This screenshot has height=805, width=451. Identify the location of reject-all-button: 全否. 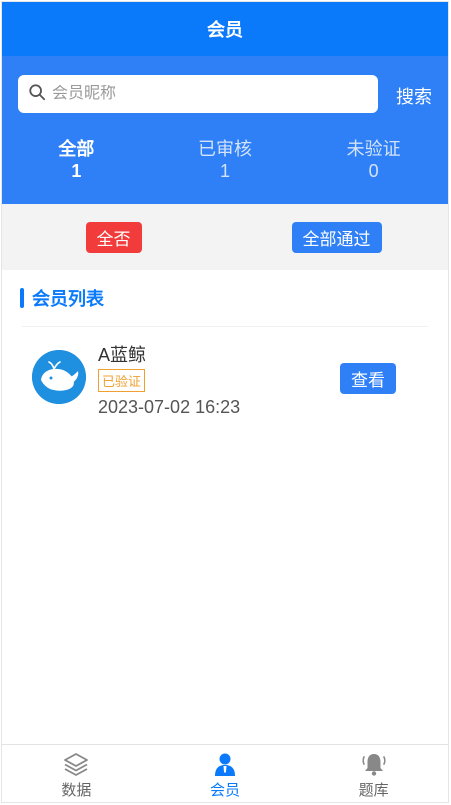
(113, 237).